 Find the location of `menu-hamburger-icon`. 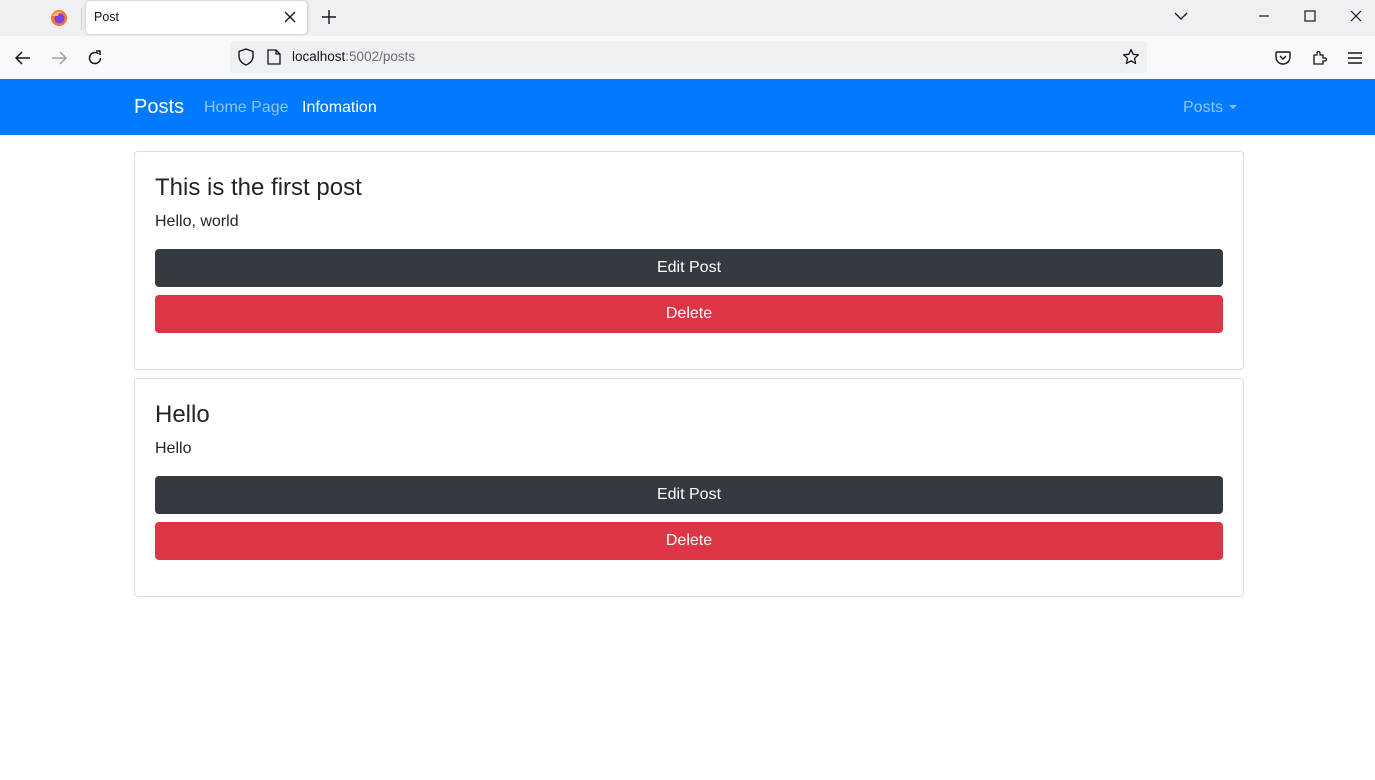

menu-hamburger-icon is located at coordinates (1355, 58).